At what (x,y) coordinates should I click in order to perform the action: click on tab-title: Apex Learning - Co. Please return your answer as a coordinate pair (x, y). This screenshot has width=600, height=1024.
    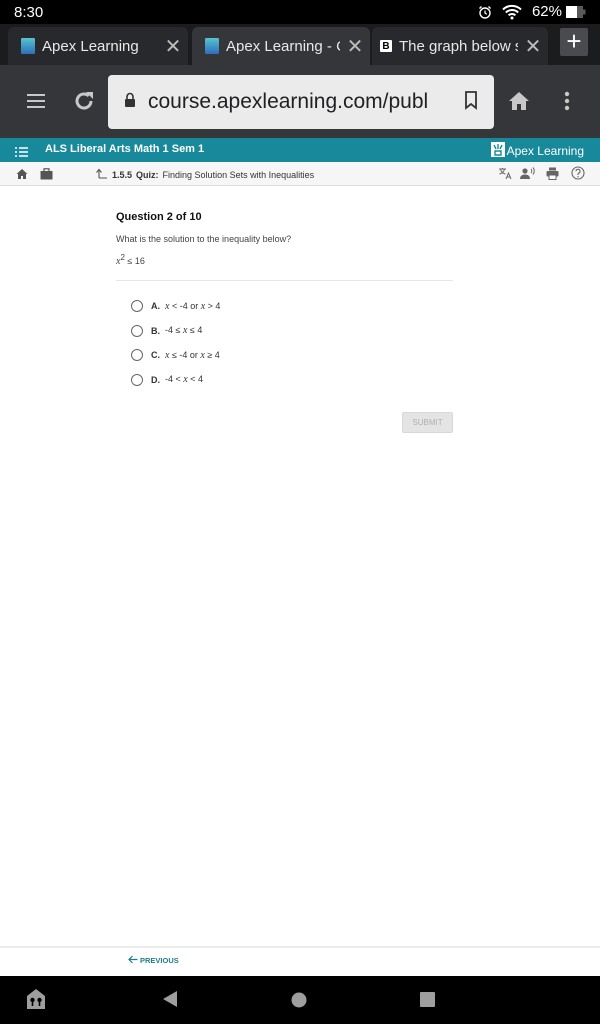
    Looking at the image, I should click on (283, 46).